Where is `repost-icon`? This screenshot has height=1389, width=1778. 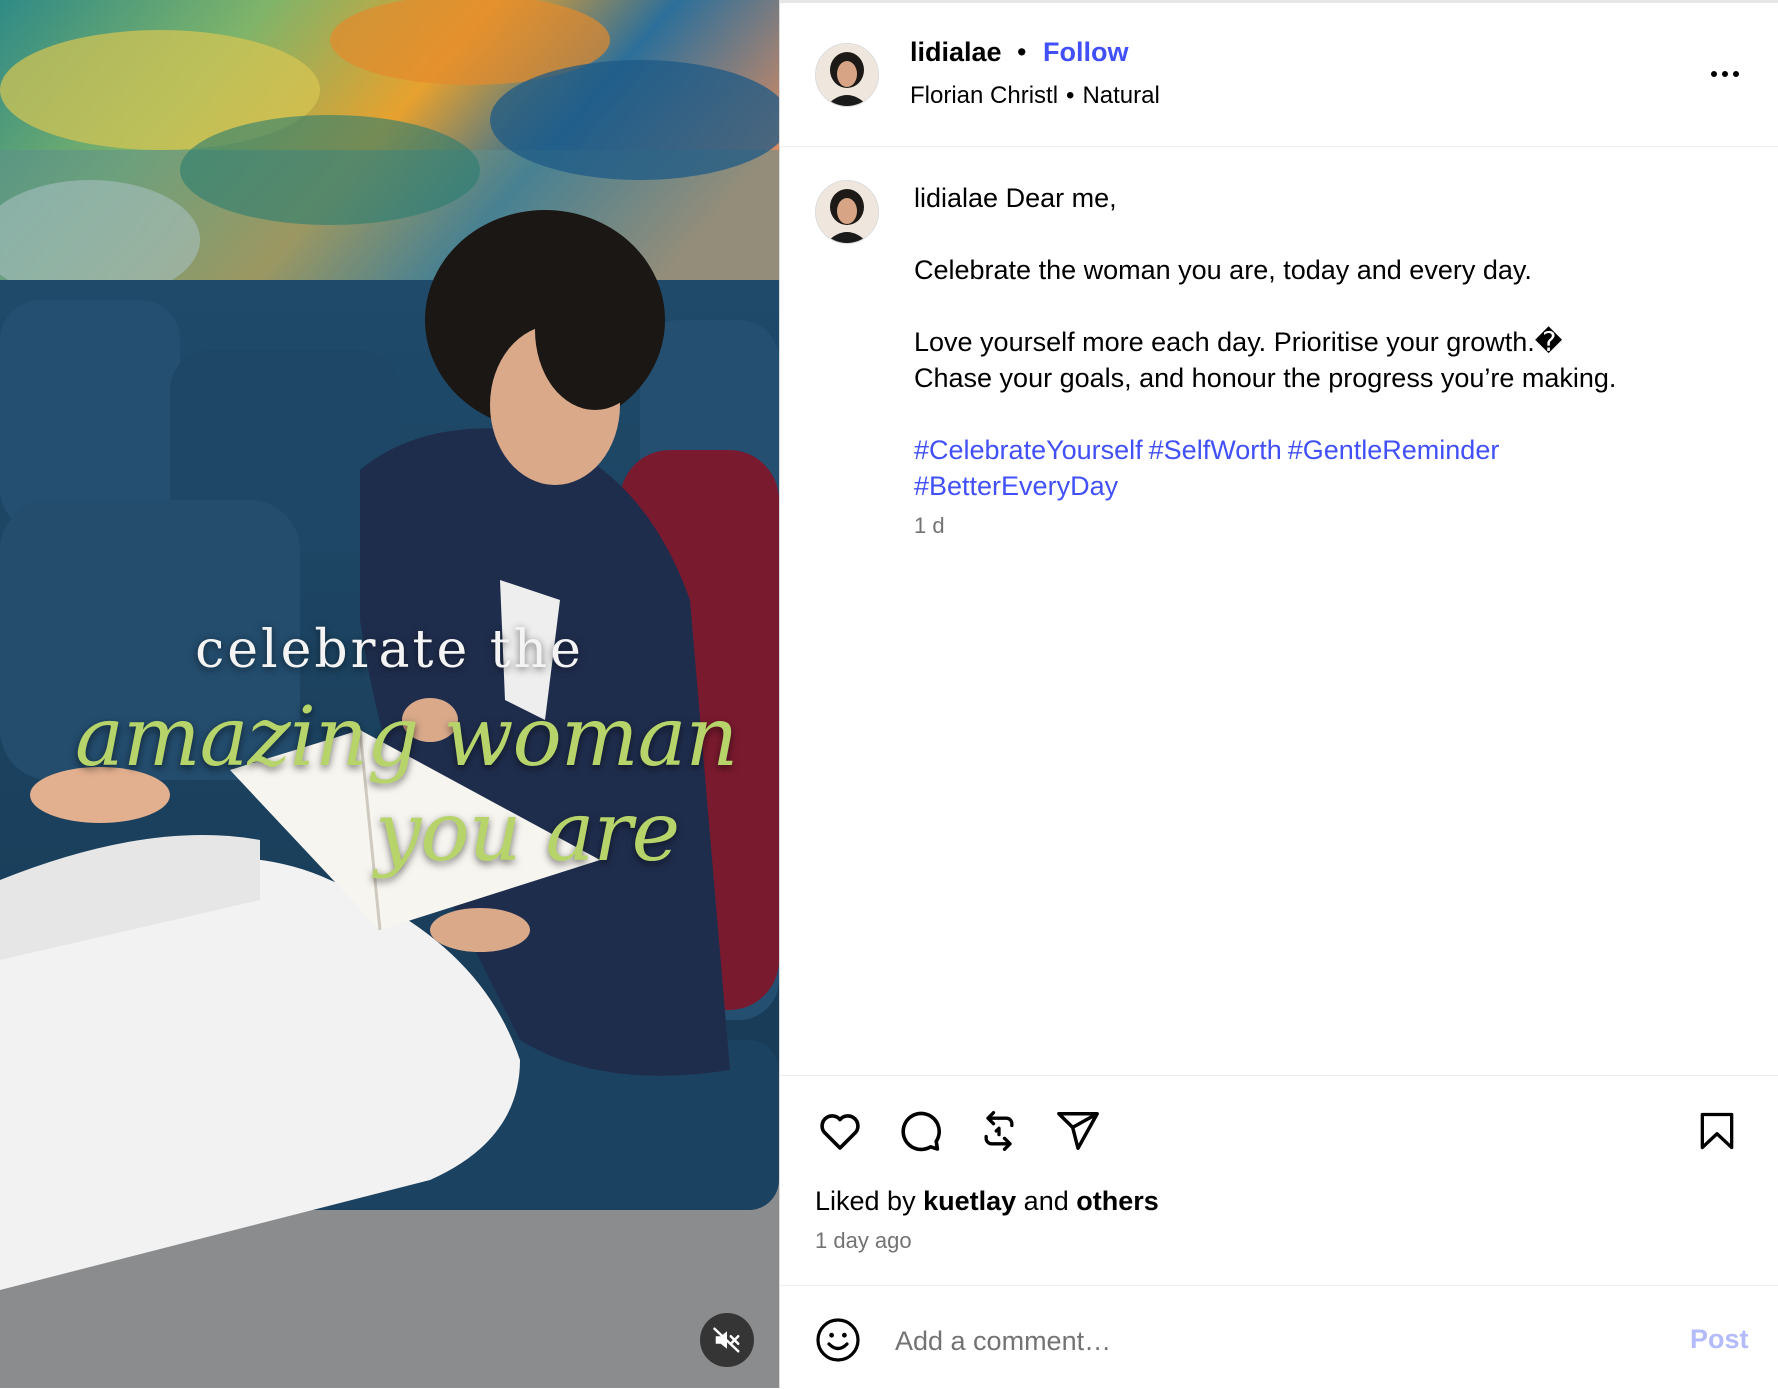
repost-icon is located at coordinates (999, 1131).